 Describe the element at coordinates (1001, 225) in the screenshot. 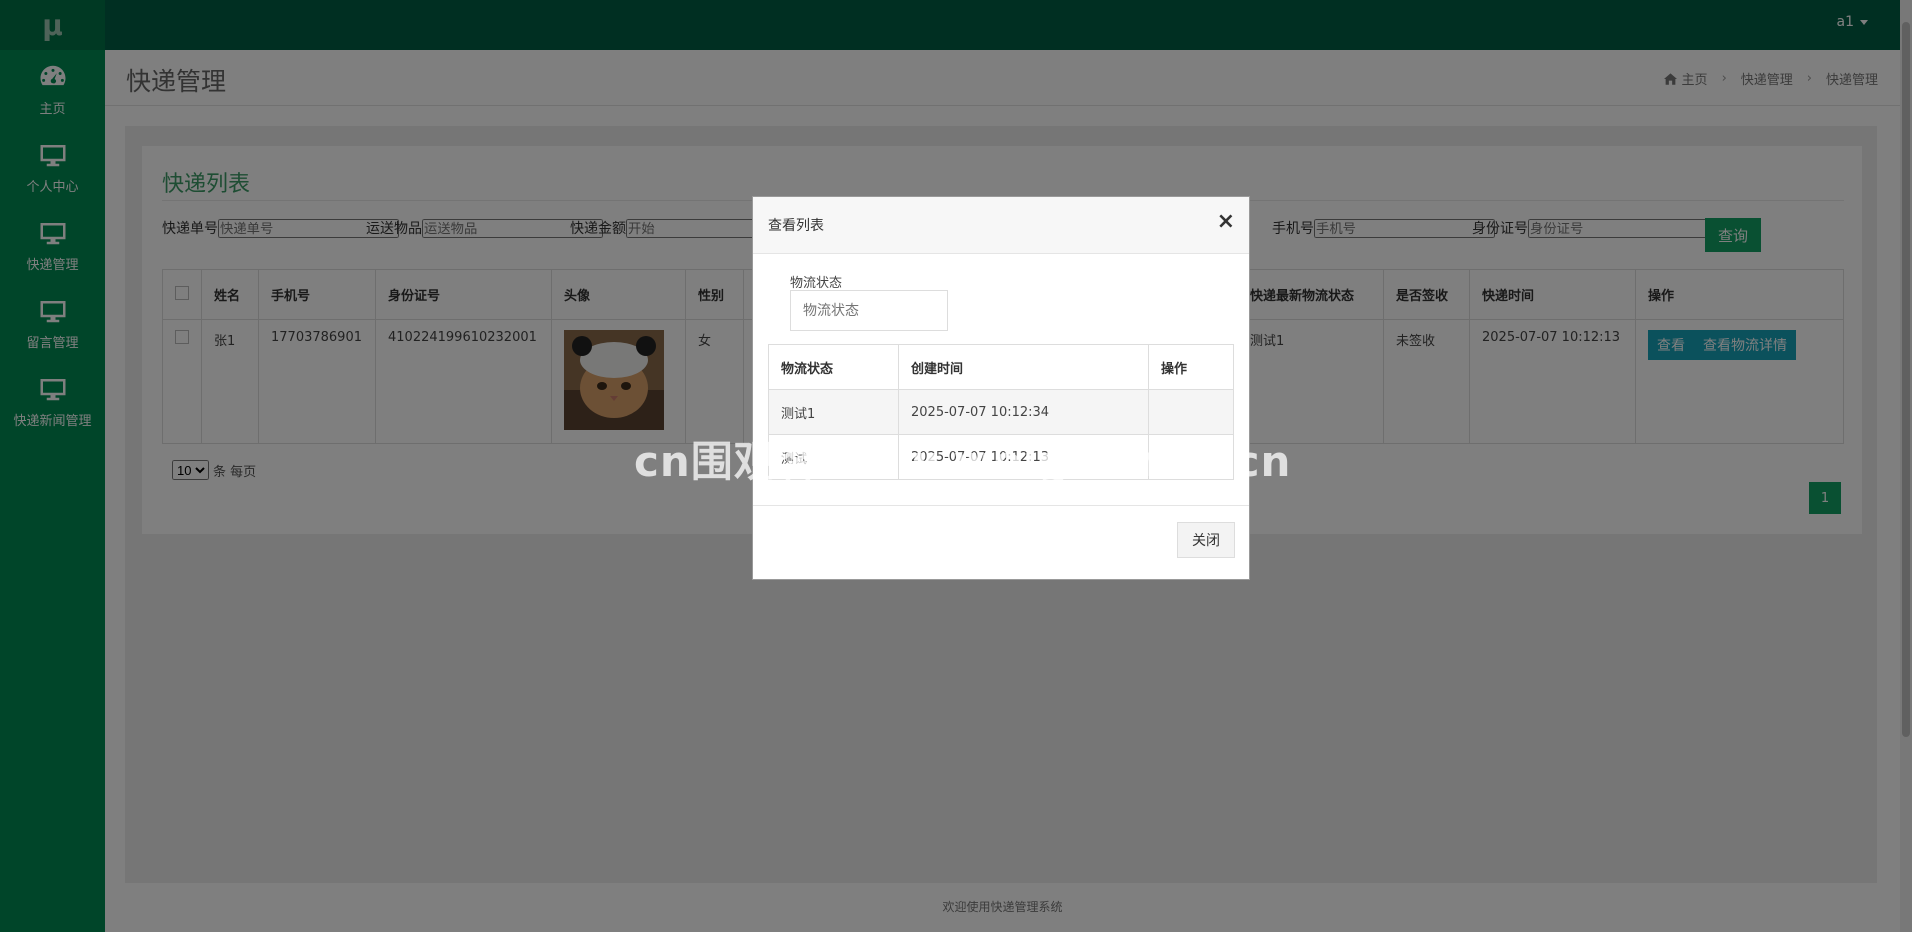

I see `modal-header: 查看列表 ×` at that location.